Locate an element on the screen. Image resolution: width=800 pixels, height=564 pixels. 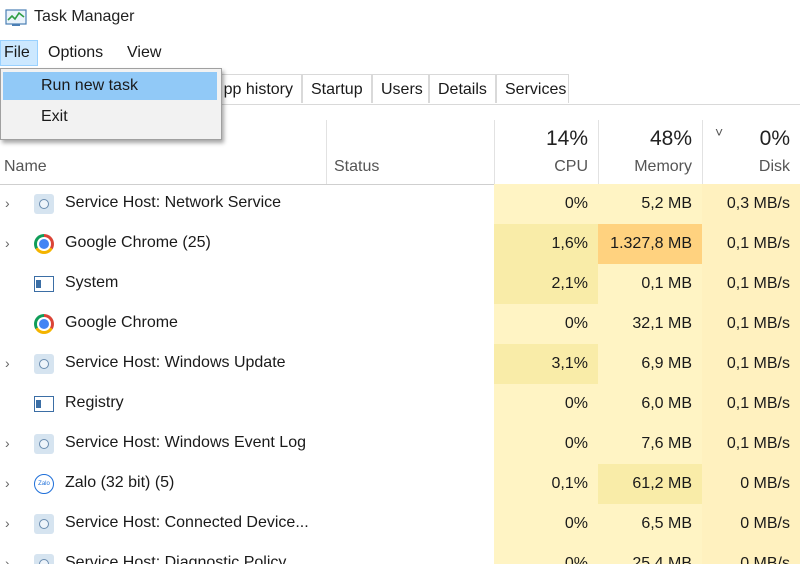
disk-value: 0,3 MB/s is located at coordinates (751, 204).